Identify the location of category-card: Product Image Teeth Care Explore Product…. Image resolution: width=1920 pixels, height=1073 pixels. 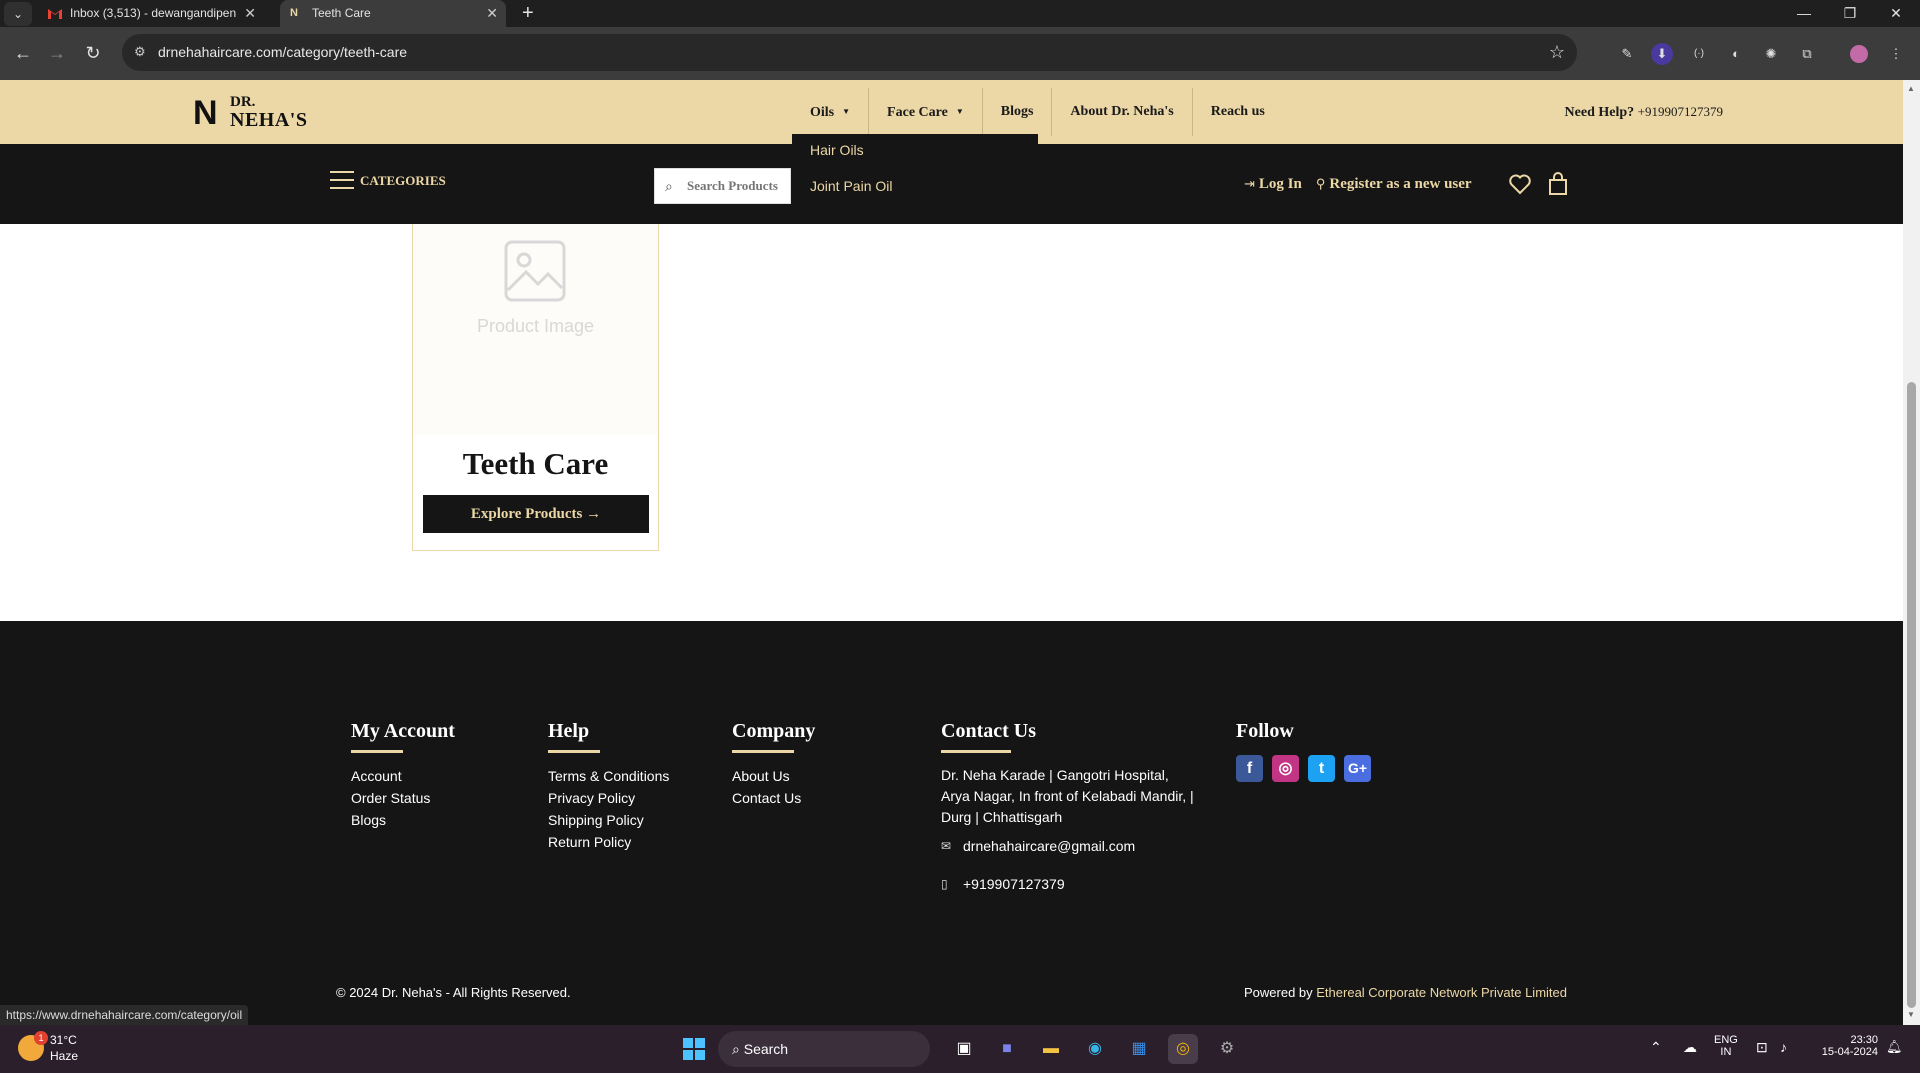
(535, 387).